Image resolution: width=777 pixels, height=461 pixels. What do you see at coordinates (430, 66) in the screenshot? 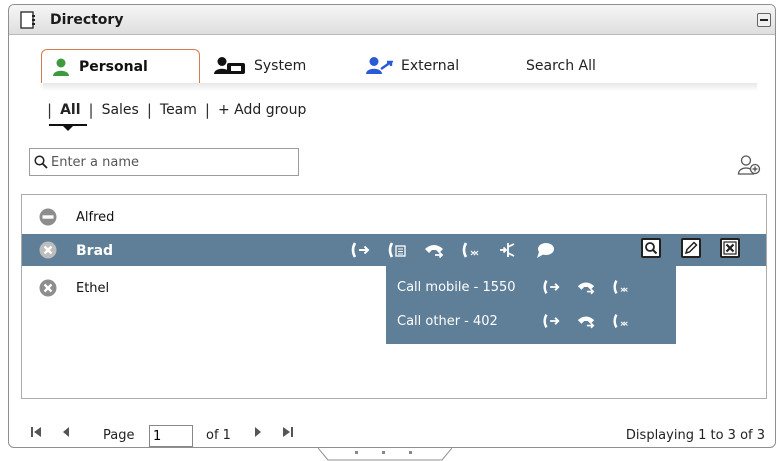
I see `tab-external-label: External` at bounding box center [430, 66].